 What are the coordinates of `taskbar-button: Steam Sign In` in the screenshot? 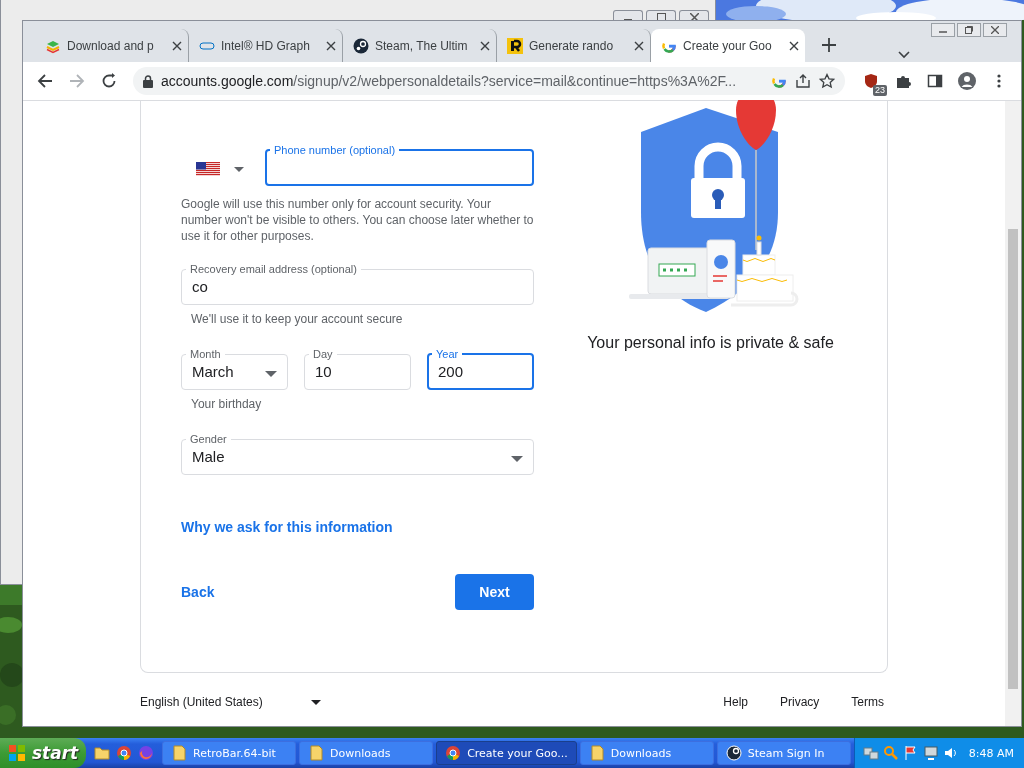 It's located at (783, 753).